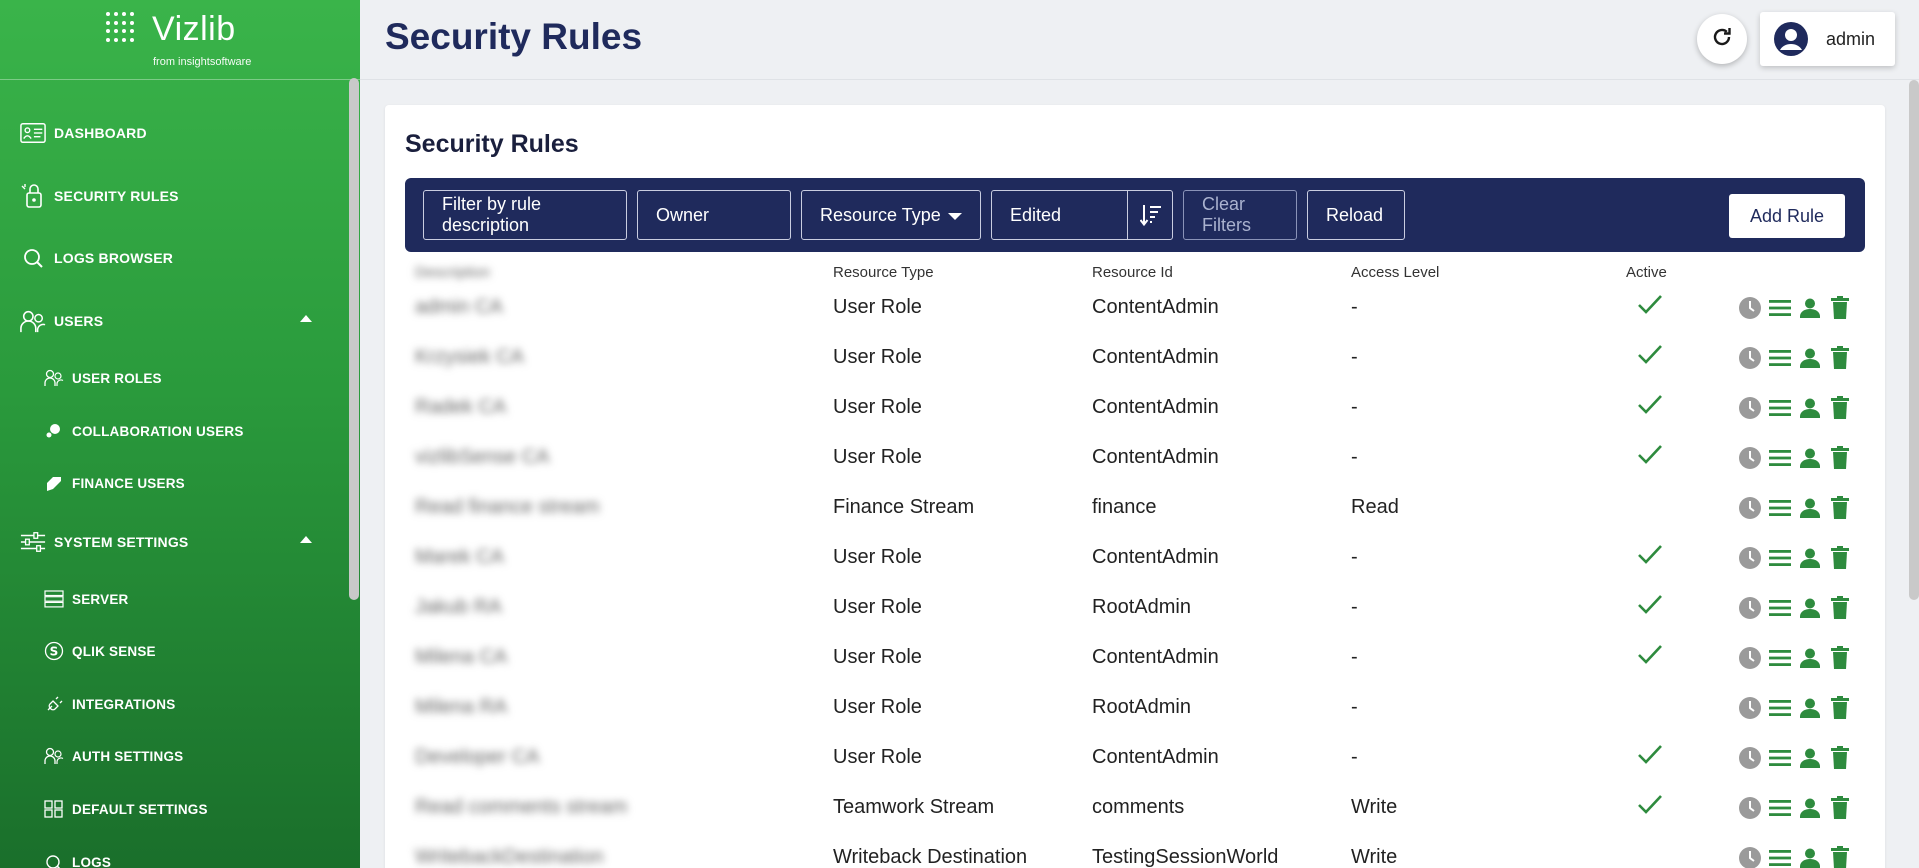 The image size is (1919, 868). Describe the element at coordinates (194, 431) in the screenshot. I see `sidebar-item-collaboration-users: COLLABORATION USERS` at that location.